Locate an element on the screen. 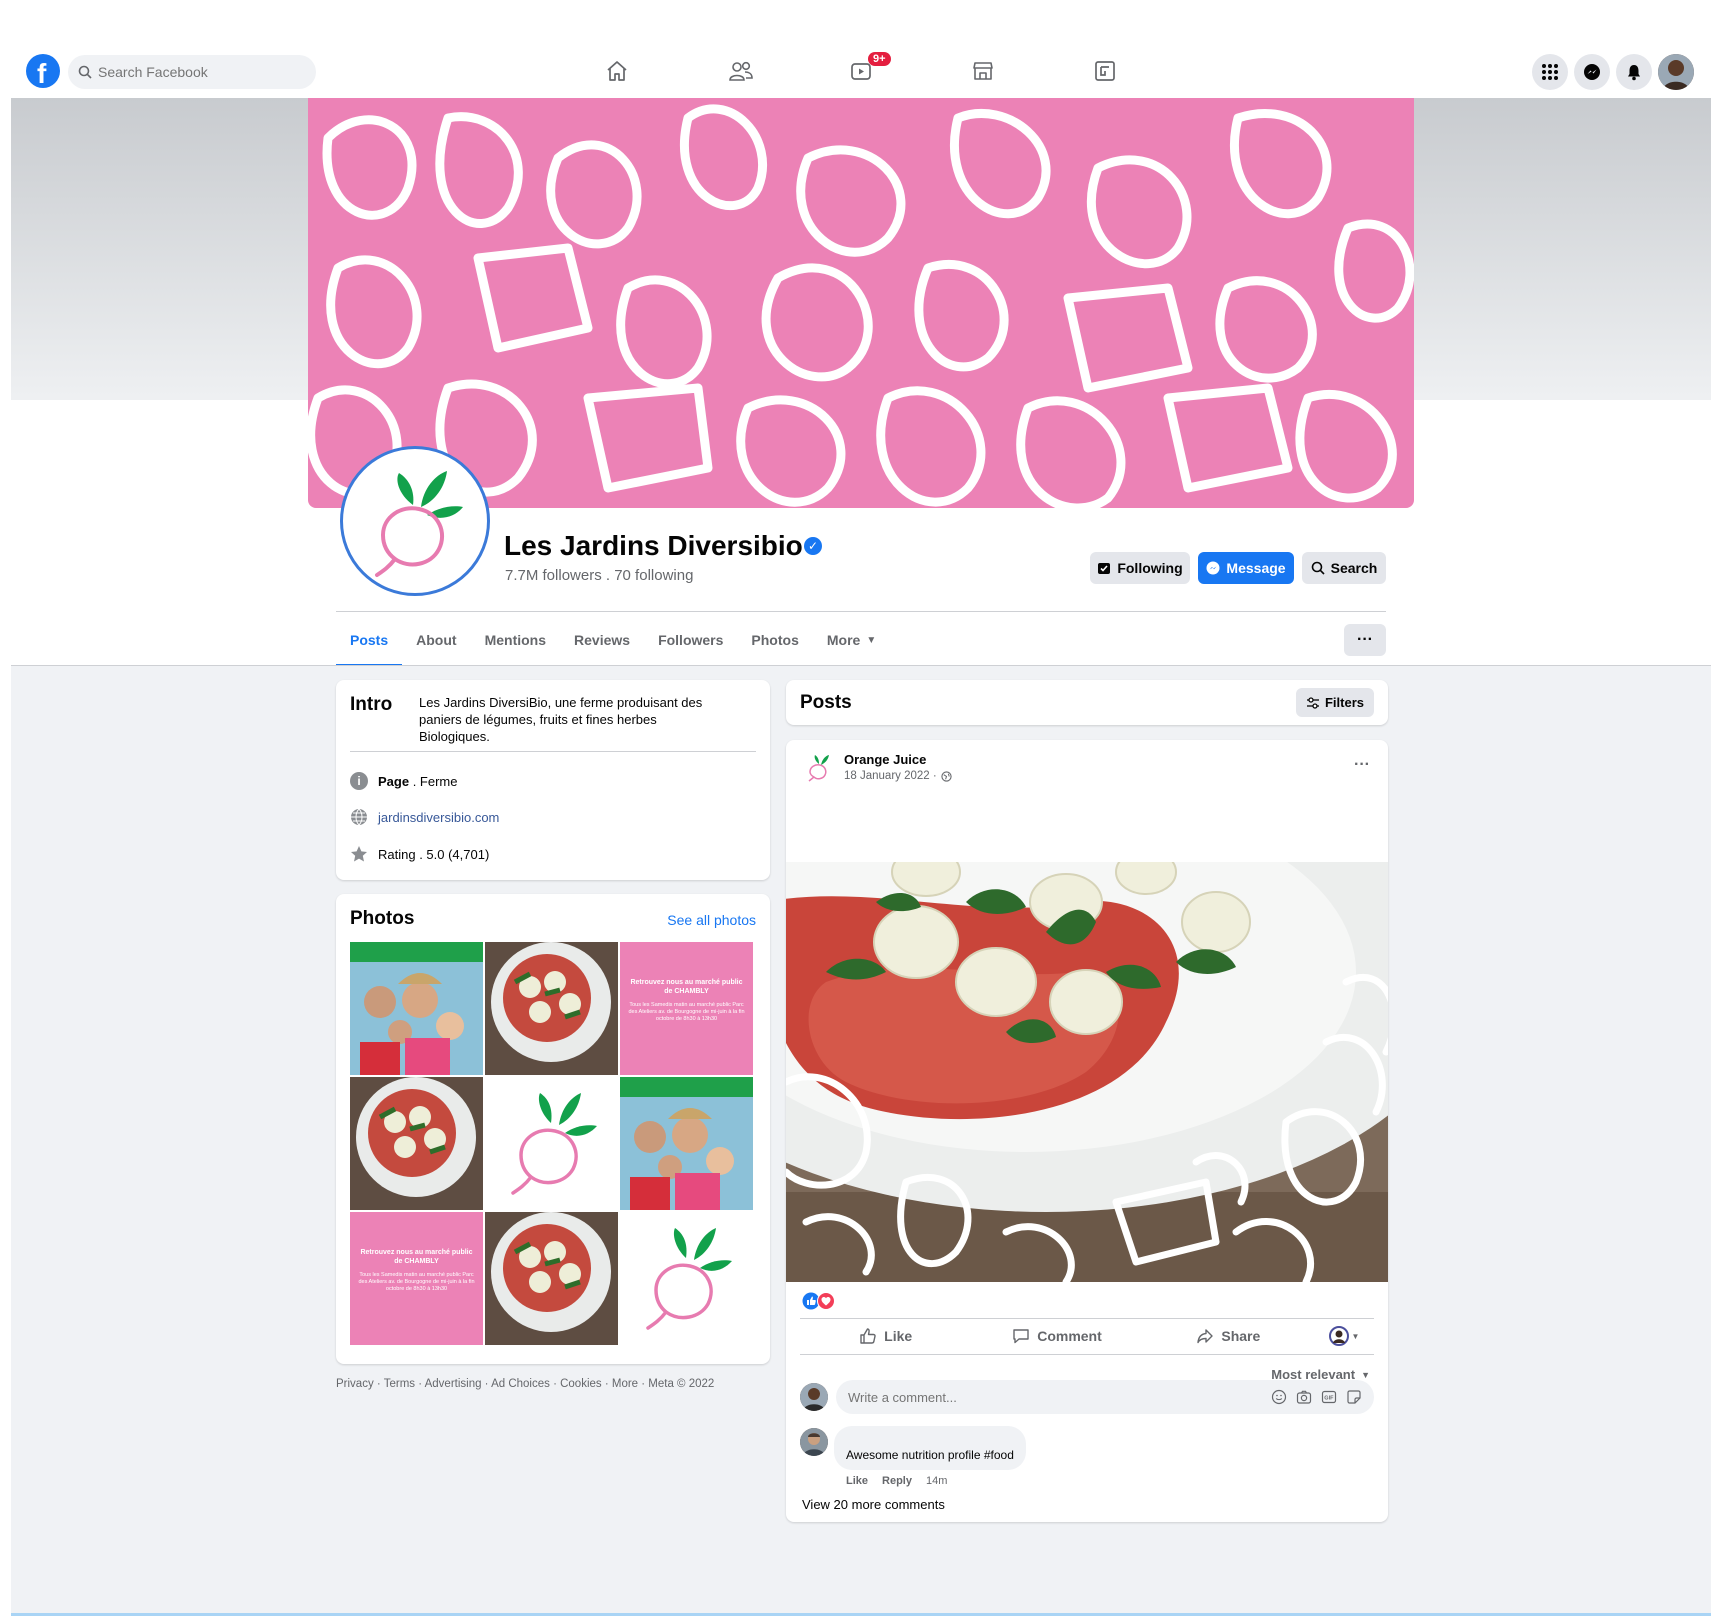  post-author-name: Orange Juice is located at coordinates (885, 759).